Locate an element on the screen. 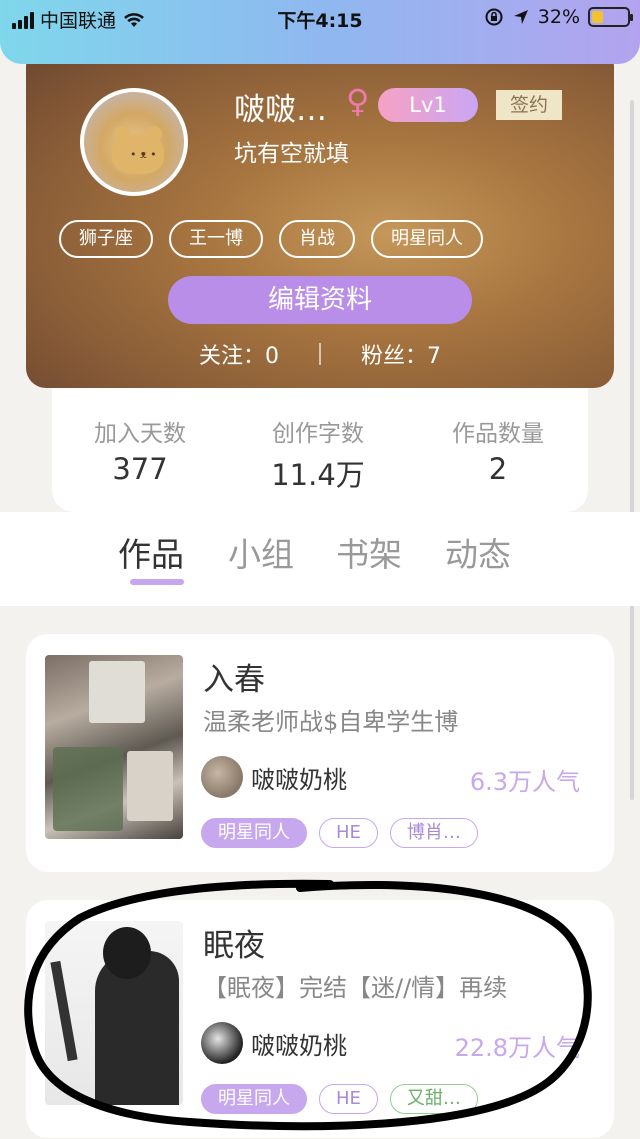 The image size is (640, 1139). content-tabs: 作品 小组 书架 动态 is located at coordinates (320, 559).